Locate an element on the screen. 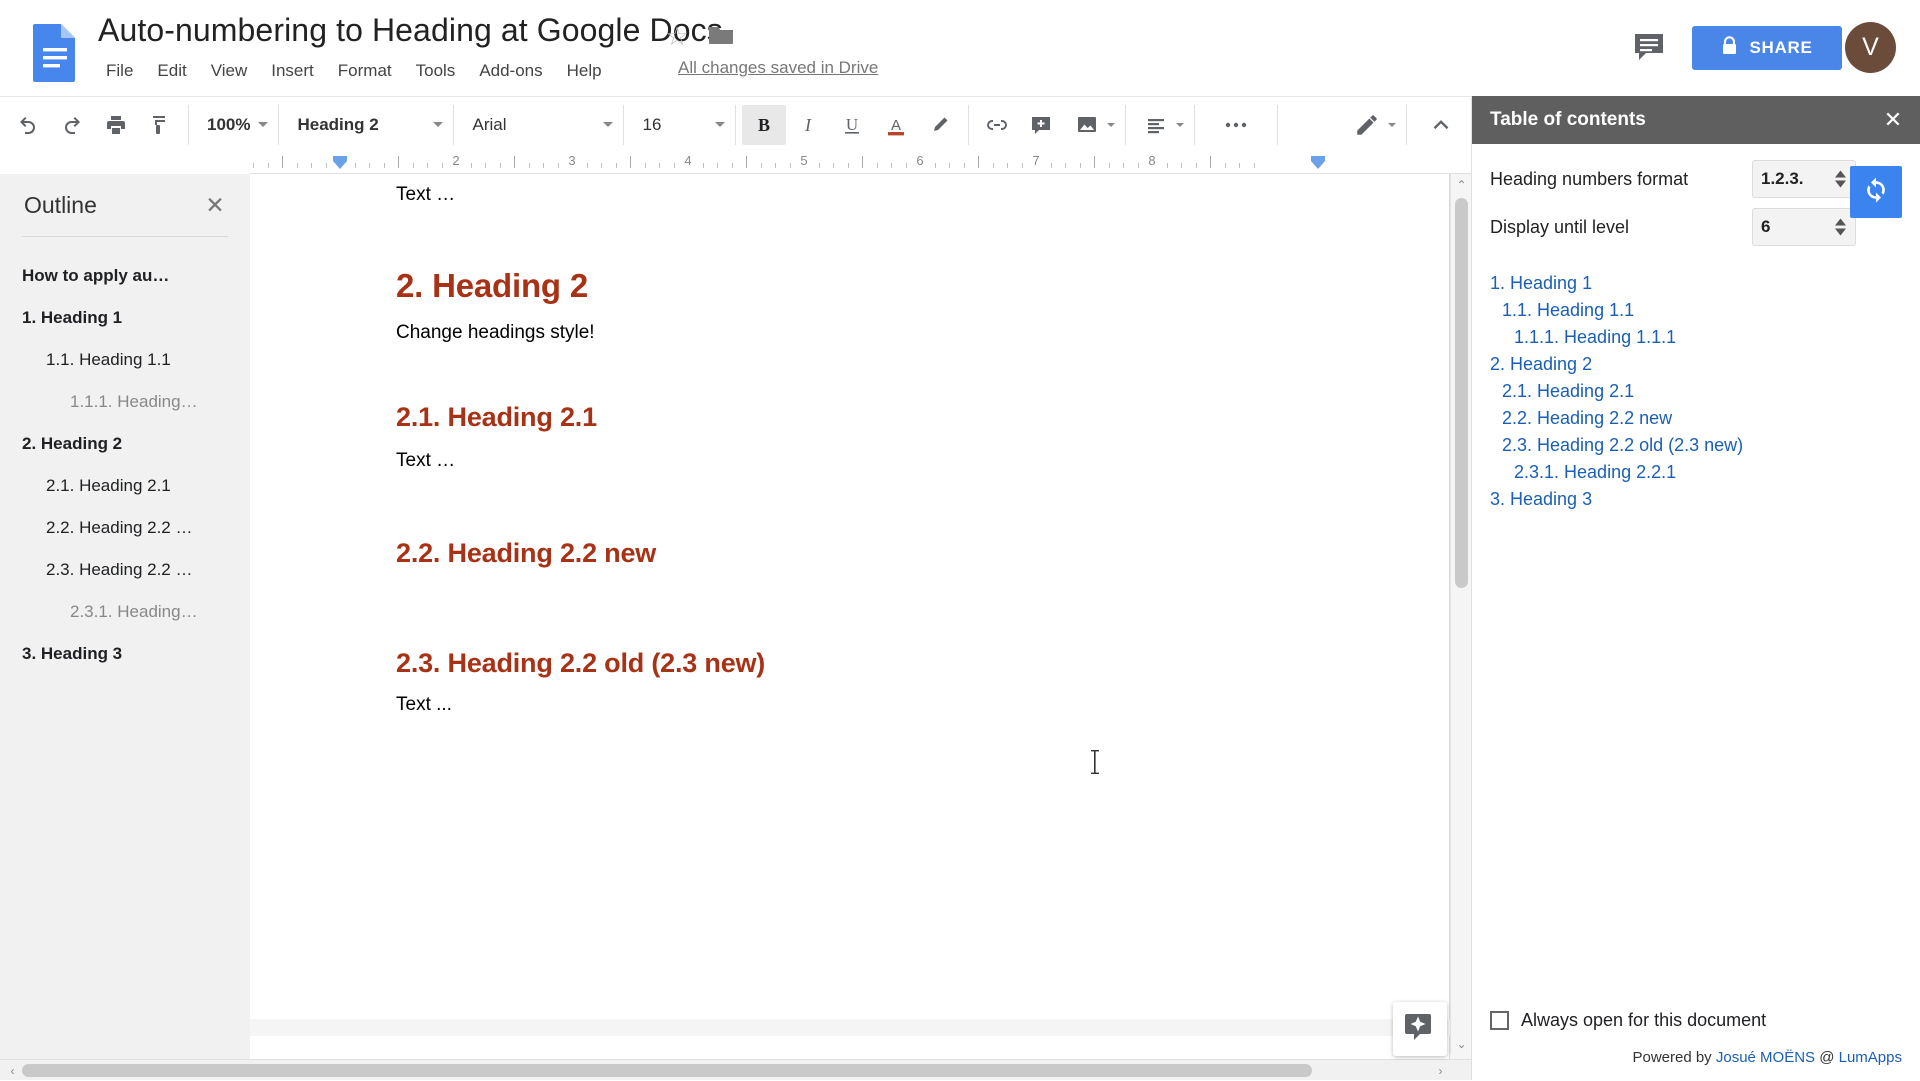 The height and width of the screenshot is (1081, 1920). more-icon is located at coordinates (1236, 125).